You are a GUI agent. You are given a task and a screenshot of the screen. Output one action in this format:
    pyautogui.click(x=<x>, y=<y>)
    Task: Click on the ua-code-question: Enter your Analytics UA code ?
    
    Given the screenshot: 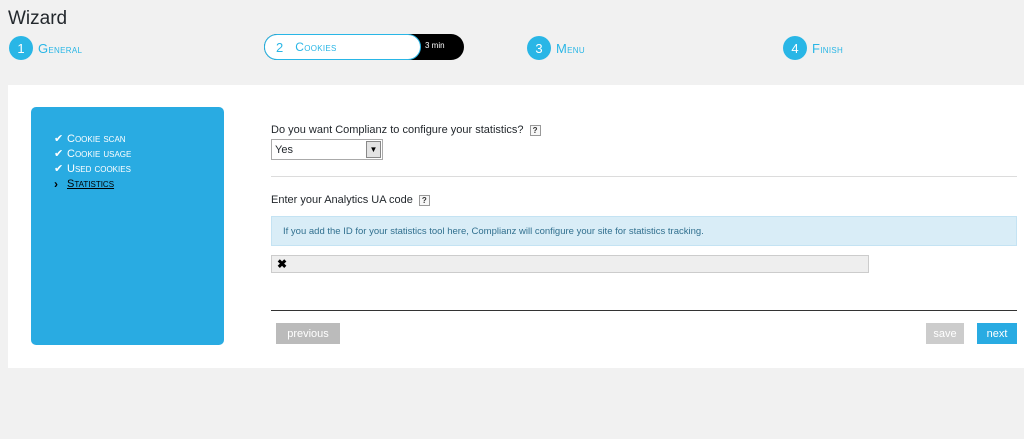 What is the action you would take?
    pyautogui.click(x=350, y=200)
    